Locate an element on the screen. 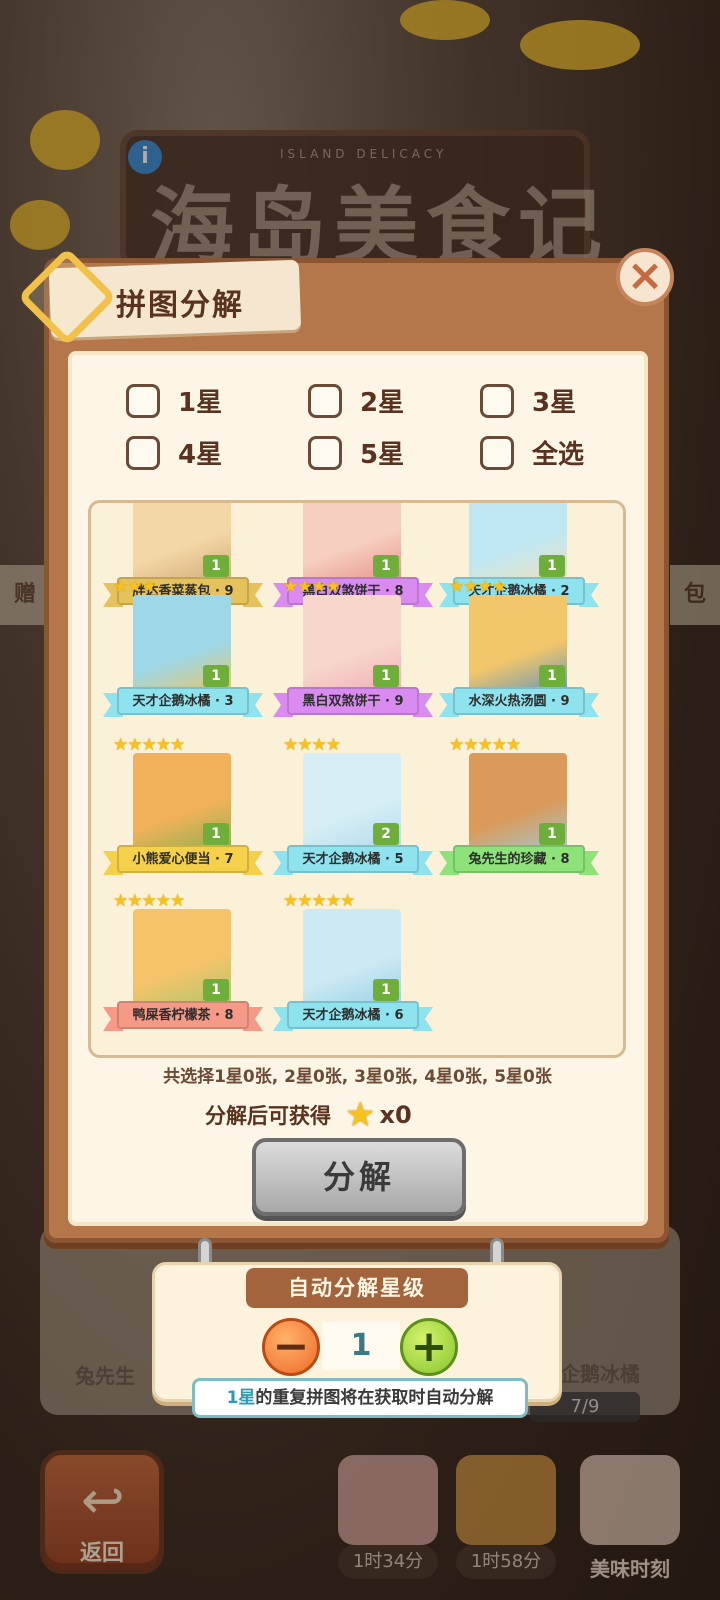 The image size is (720, 1600). puzzle-piece-card: ★★★★★ 1 天才企鹅冰橘 · 6 is located at coordinates (353, 967).